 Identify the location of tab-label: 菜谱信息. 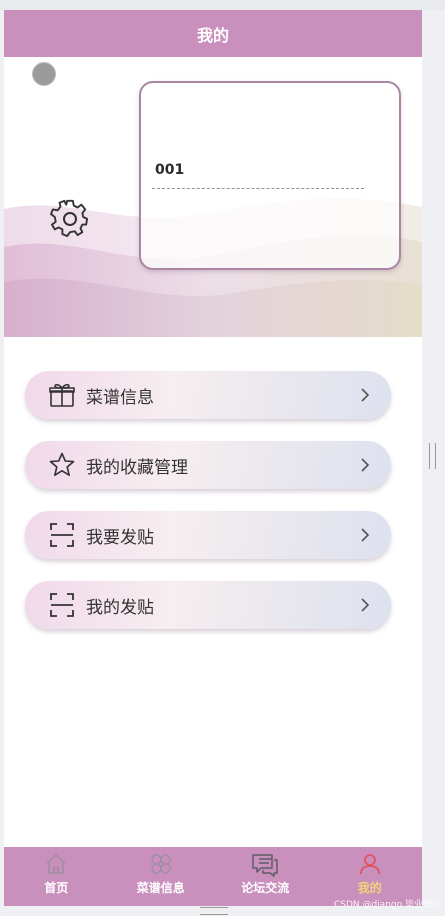
(160, 888).